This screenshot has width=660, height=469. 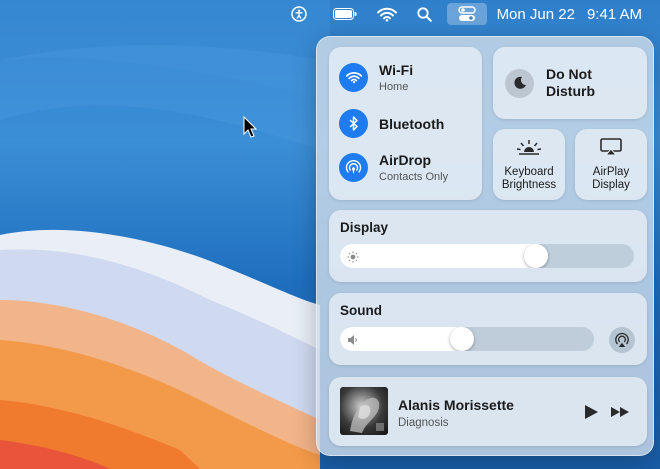 I want to click on display-title: Display, so click(x=364, y=227).